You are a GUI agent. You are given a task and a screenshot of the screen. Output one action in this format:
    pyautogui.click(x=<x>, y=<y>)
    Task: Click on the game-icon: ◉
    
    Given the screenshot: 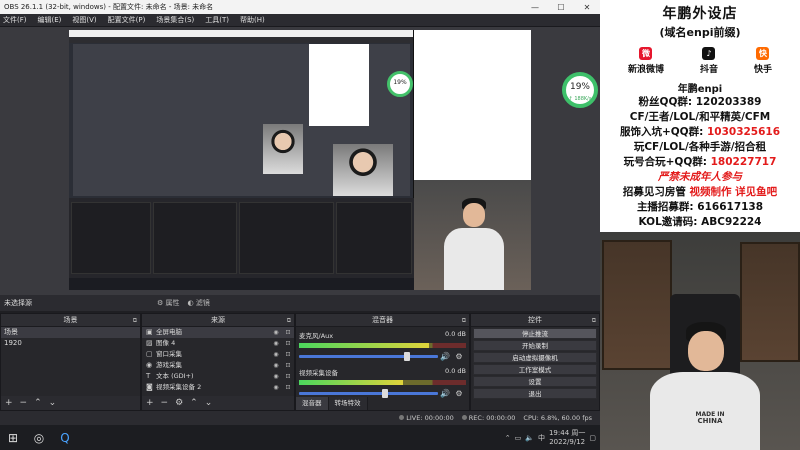 What is the action you would take?
    pyautogui.click(x=149, y=365)
    